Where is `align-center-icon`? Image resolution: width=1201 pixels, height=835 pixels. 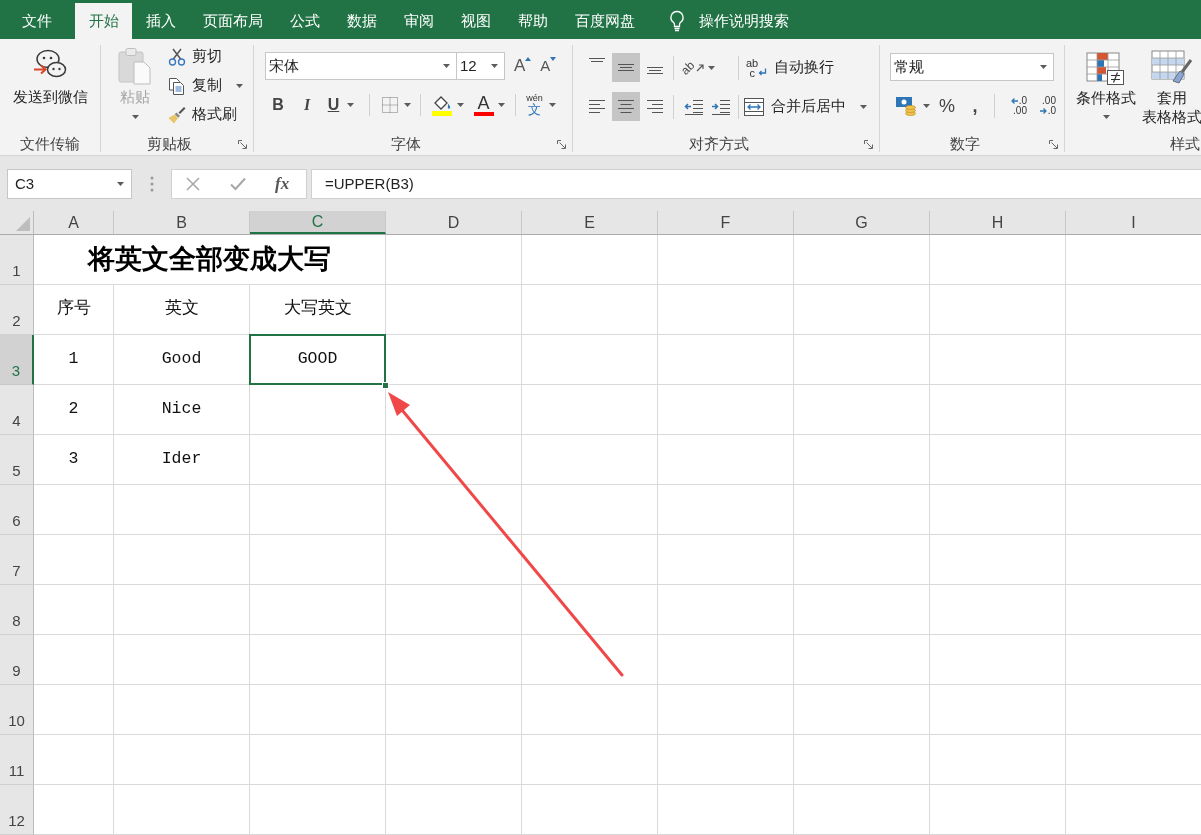
align-center-icon is located at coordinates (626, 106).